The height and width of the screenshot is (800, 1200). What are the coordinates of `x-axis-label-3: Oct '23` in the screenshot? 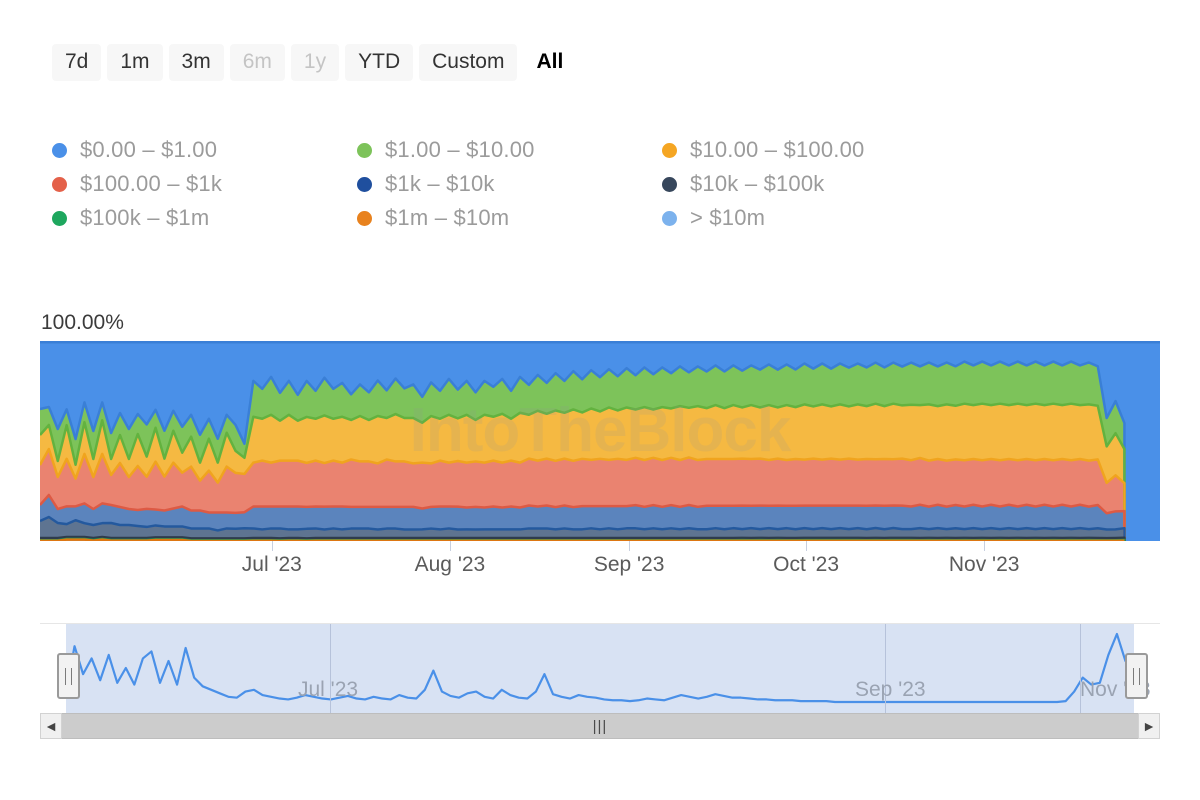 It's located at (806, 564).